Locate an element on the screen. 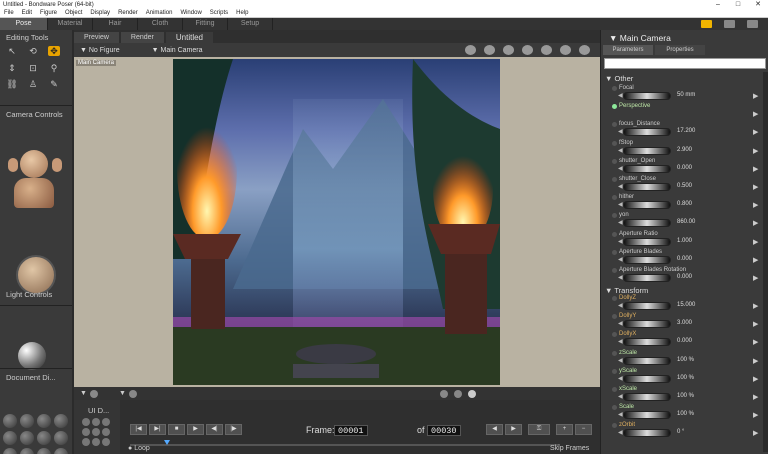 The image size is (768, 454). key-icon: ⚿ is located at coordinates (539, 429).